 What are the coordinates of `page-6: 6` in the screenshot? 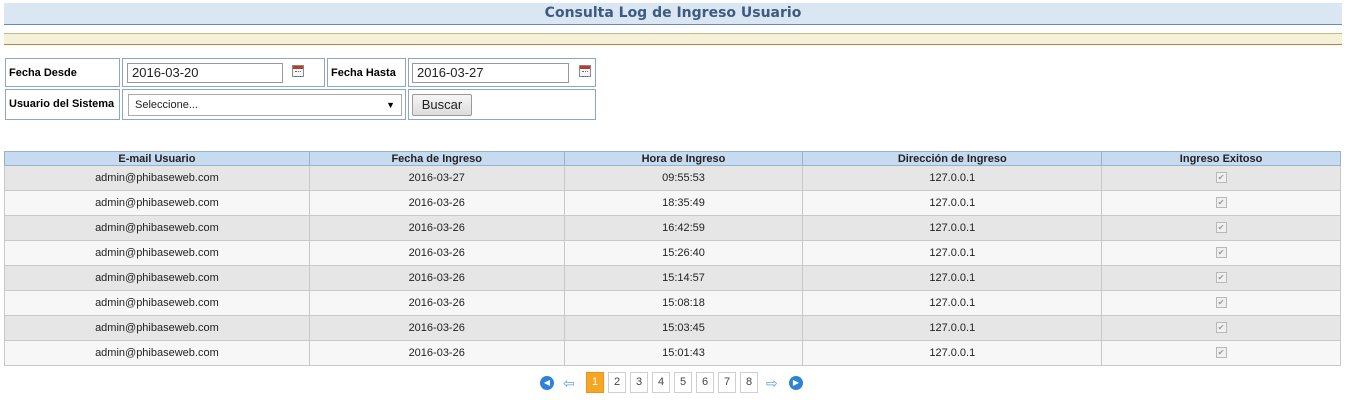 It's located at (705, 382).